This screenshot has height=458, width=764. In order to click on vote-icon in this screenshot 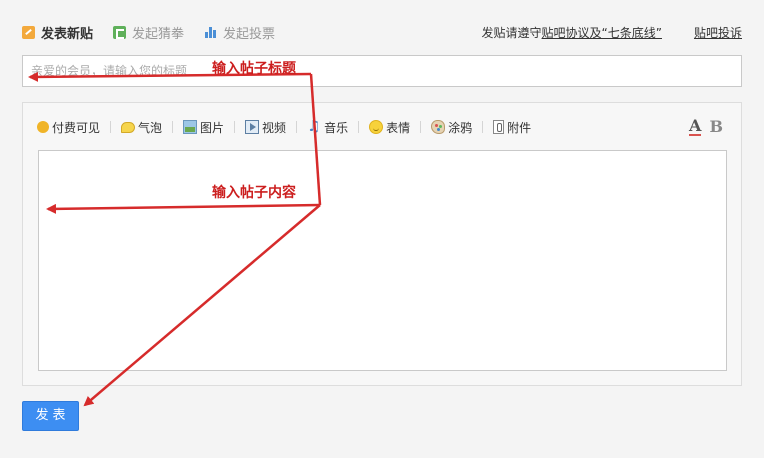, I will do `click(210, 32)`.